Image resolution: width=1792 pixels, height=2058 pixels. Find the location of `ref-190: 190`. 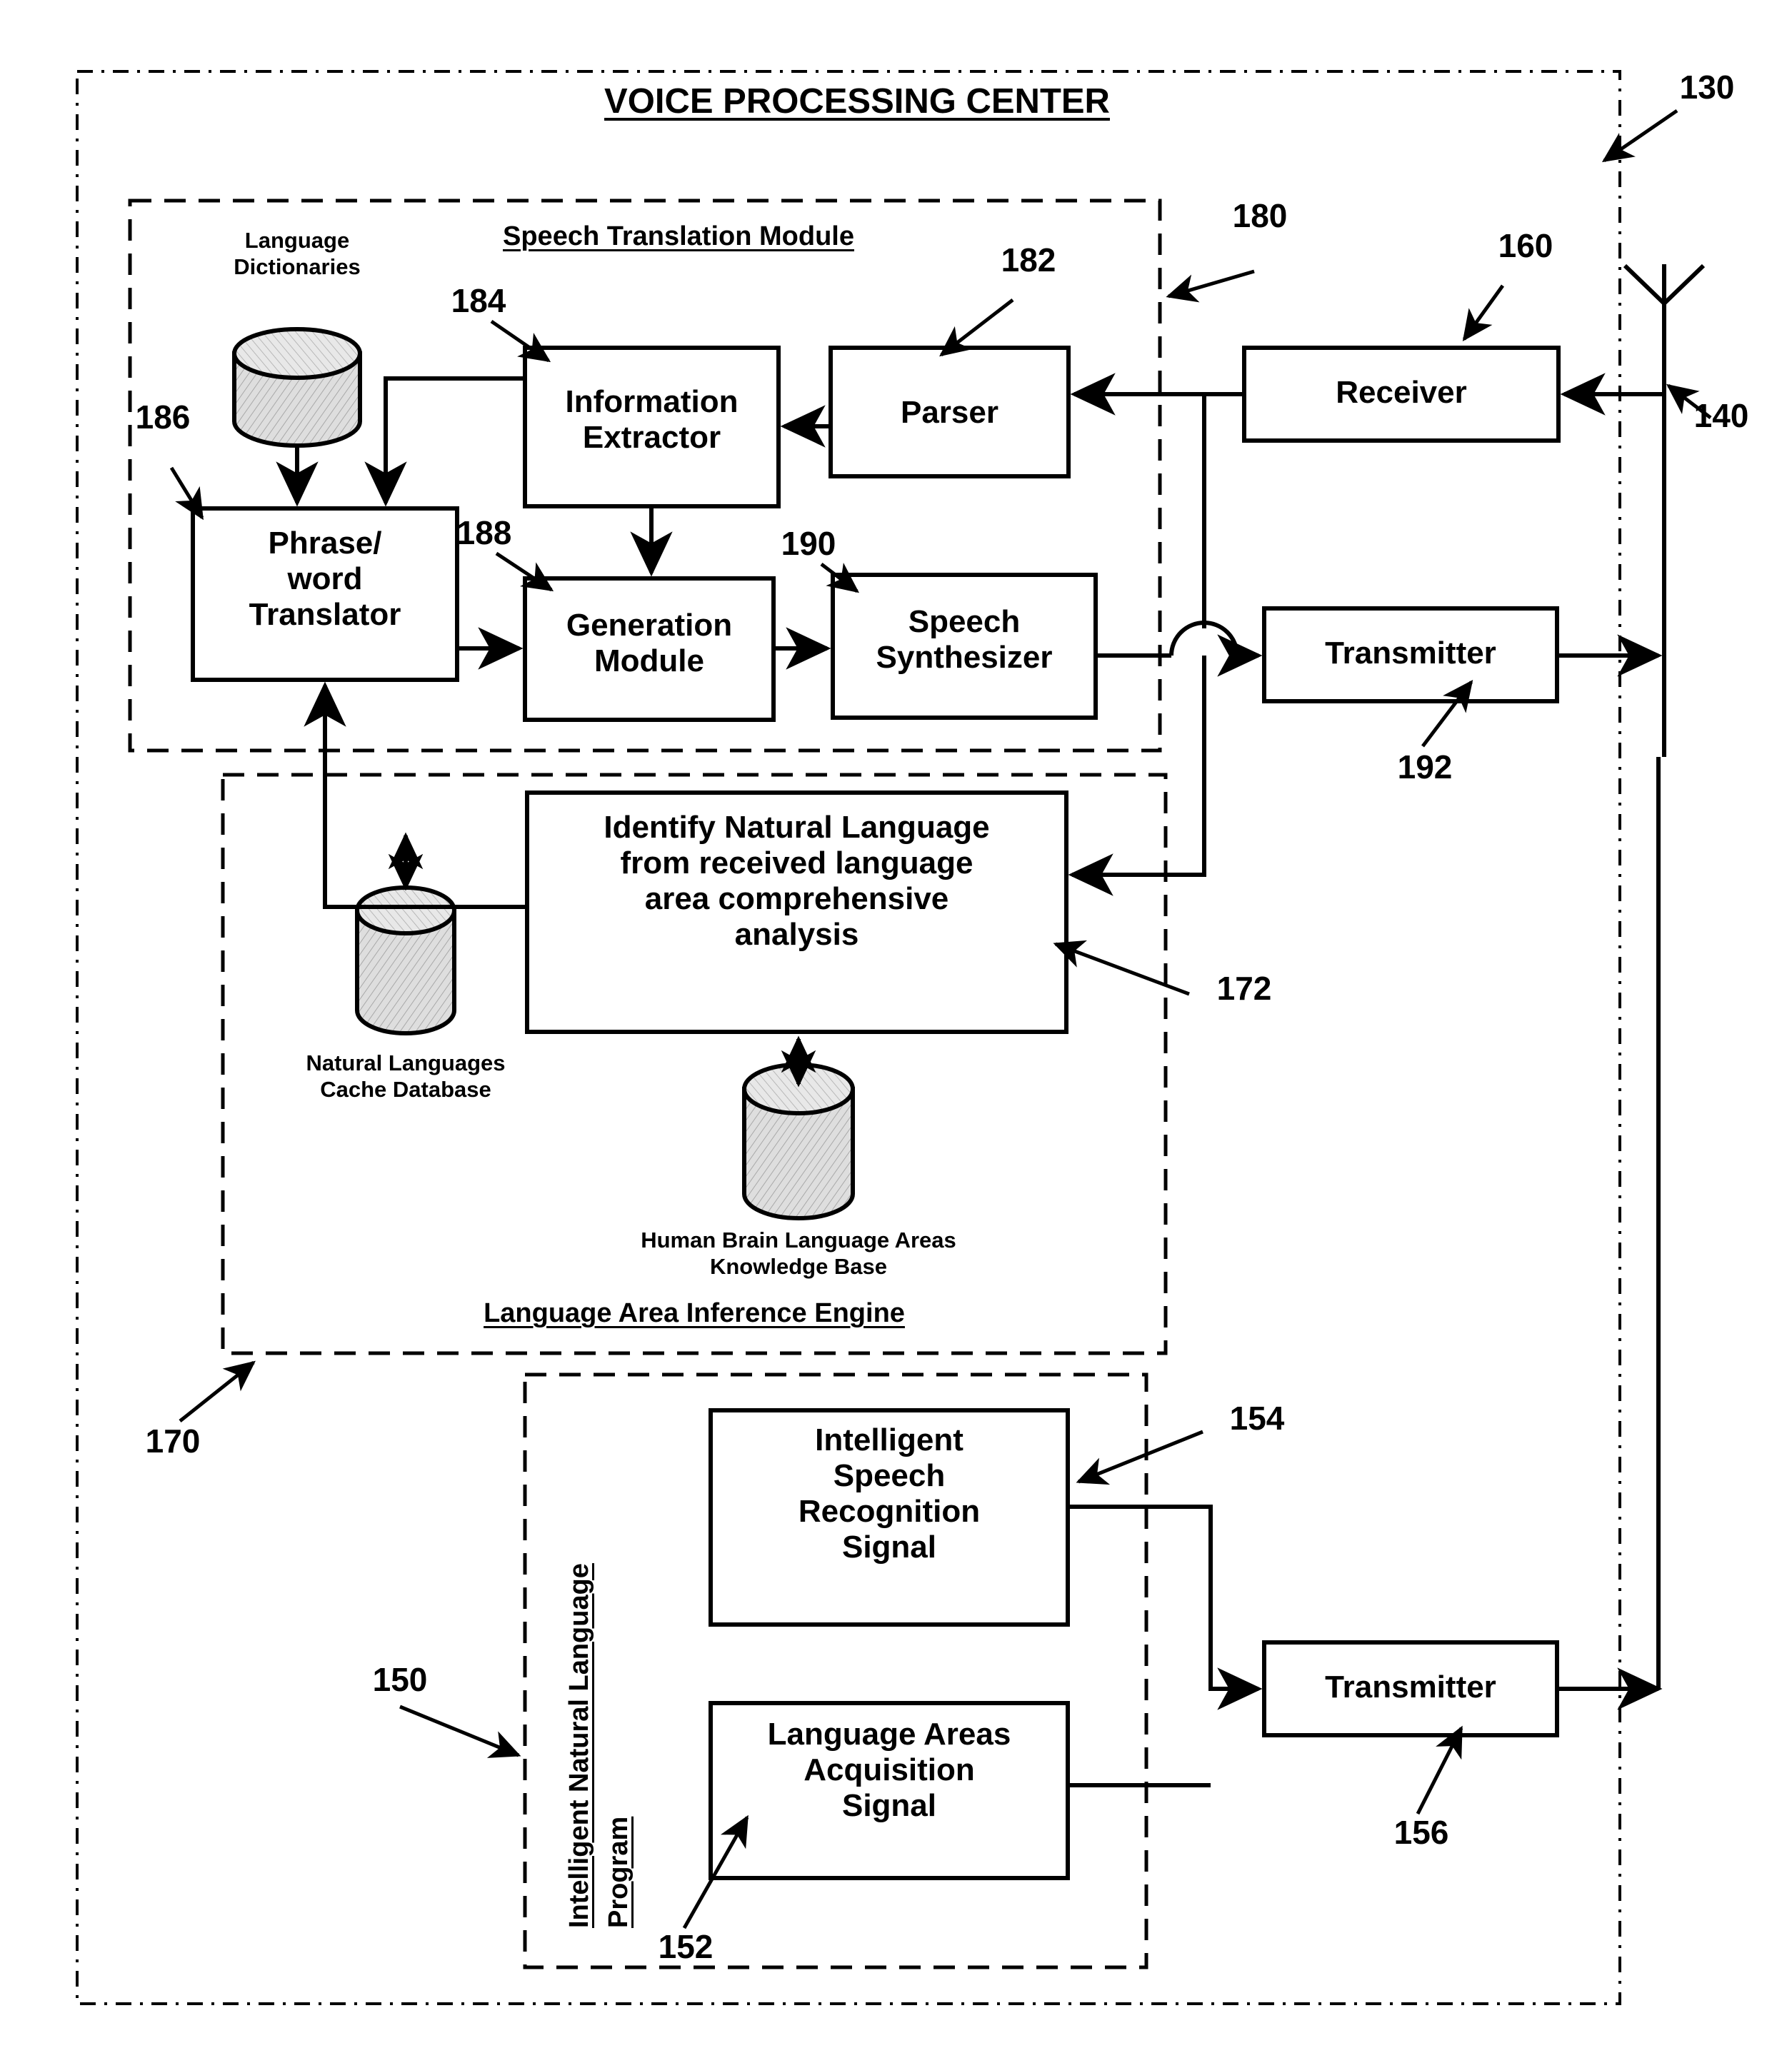

ref-190: 190 is located at coordinates (808, 543).